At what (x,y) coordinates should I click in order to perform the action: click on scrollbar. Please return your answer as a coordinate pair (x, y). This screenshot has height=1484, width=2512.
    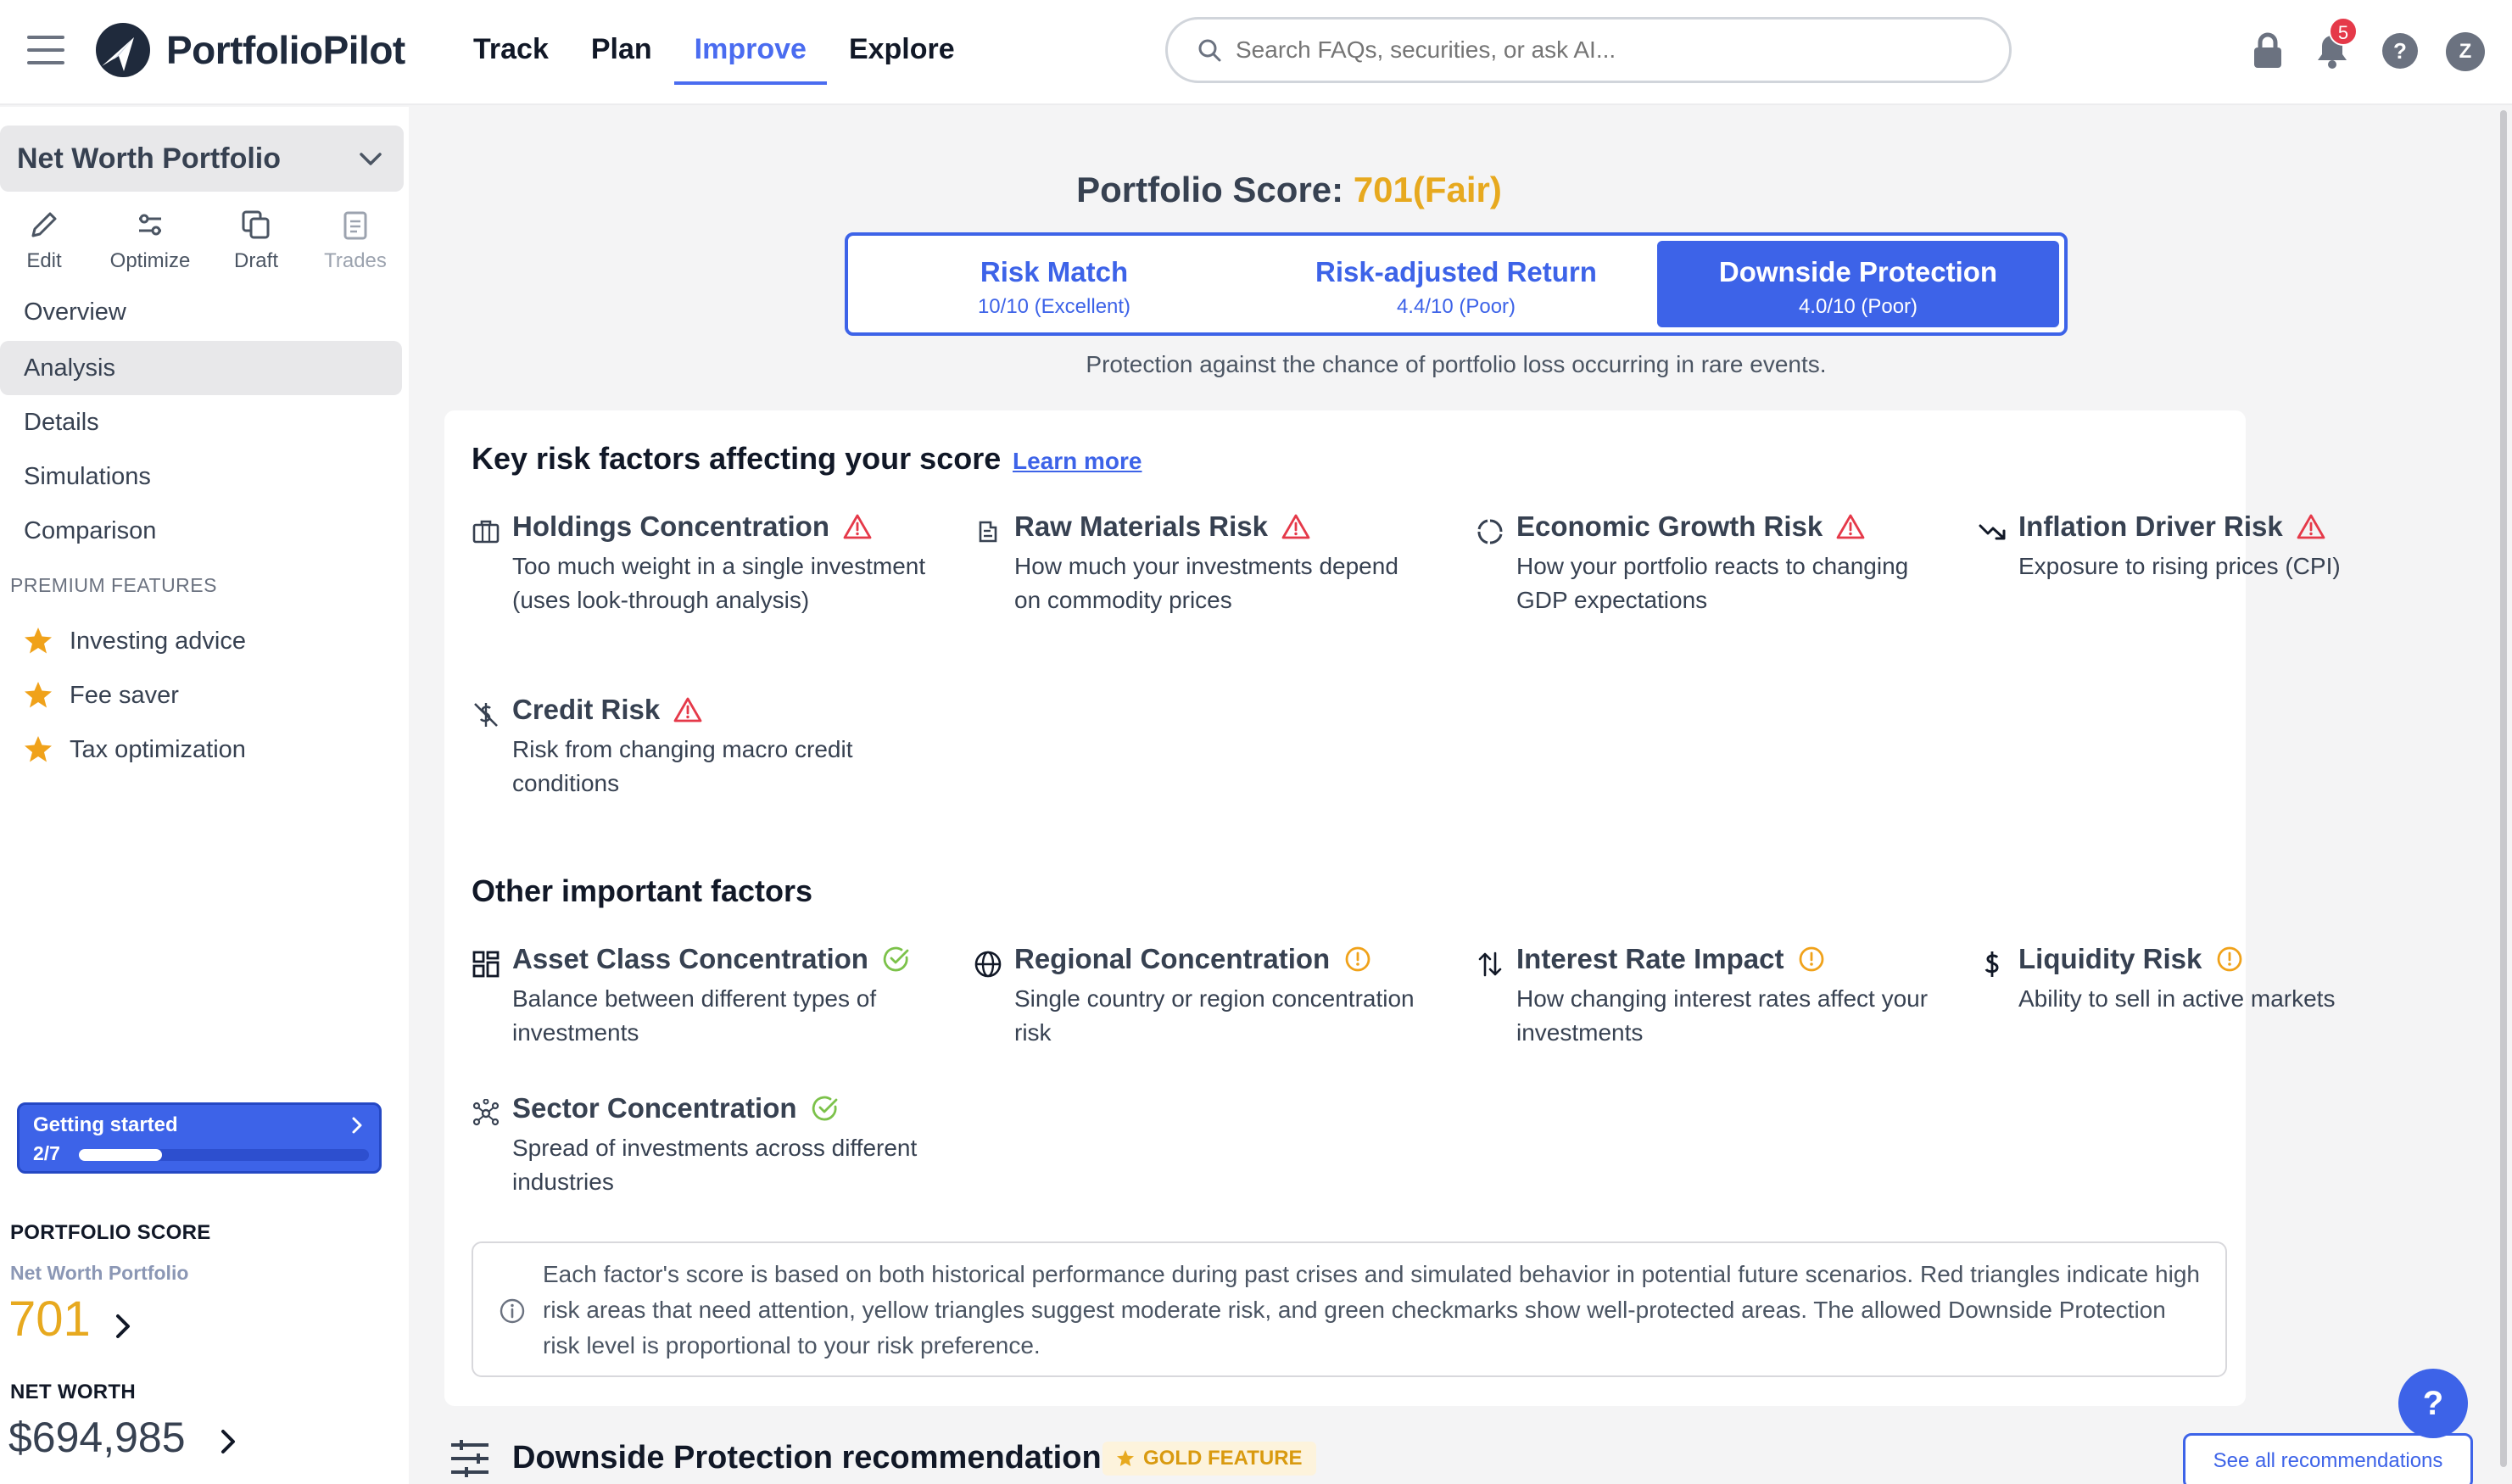
    Looking at the image, I should click on (2503, 788).